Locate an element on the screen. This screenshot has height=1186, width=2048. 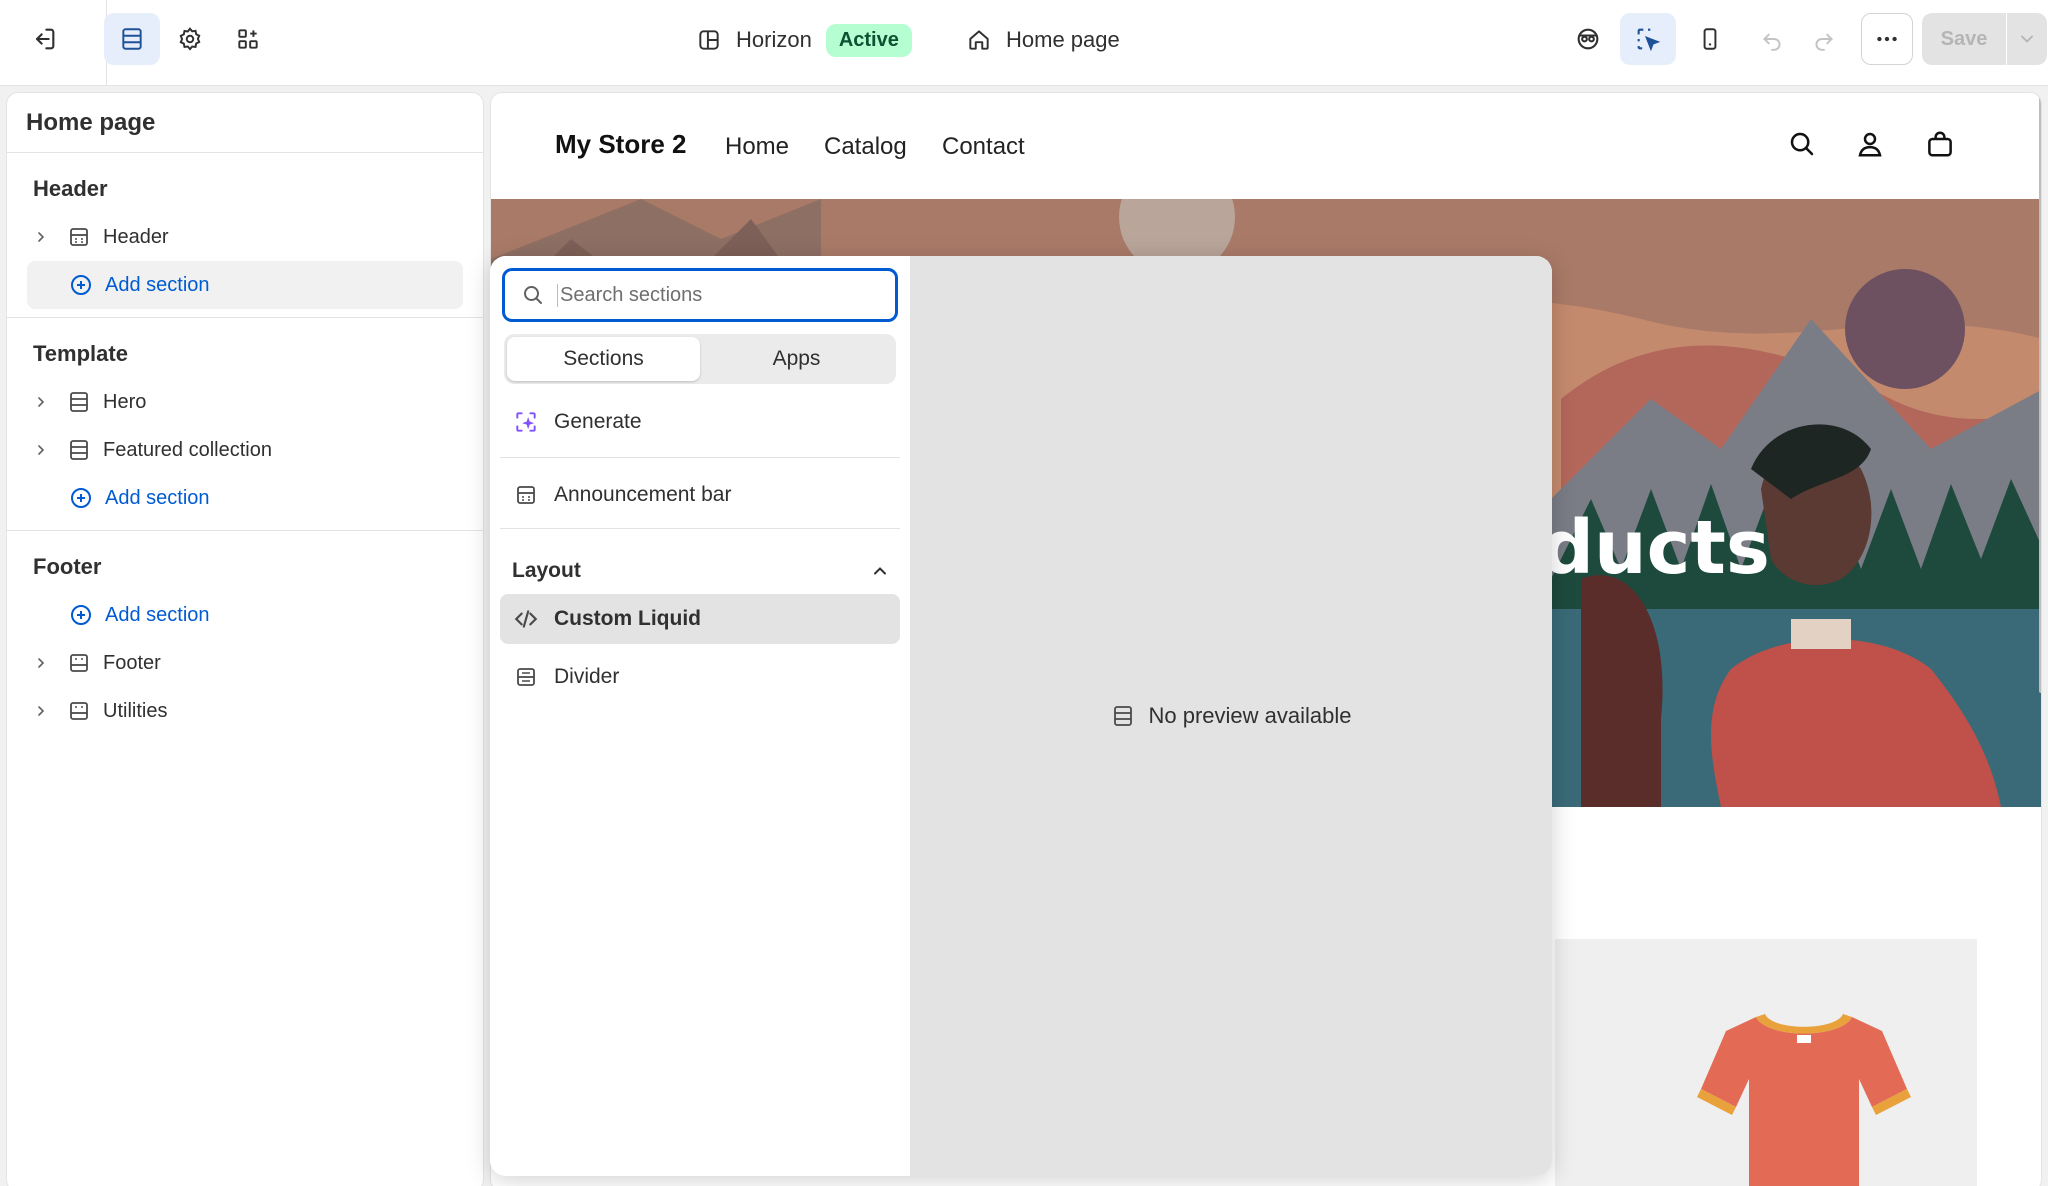
inspector-button is located at coordinates (1588, 39).